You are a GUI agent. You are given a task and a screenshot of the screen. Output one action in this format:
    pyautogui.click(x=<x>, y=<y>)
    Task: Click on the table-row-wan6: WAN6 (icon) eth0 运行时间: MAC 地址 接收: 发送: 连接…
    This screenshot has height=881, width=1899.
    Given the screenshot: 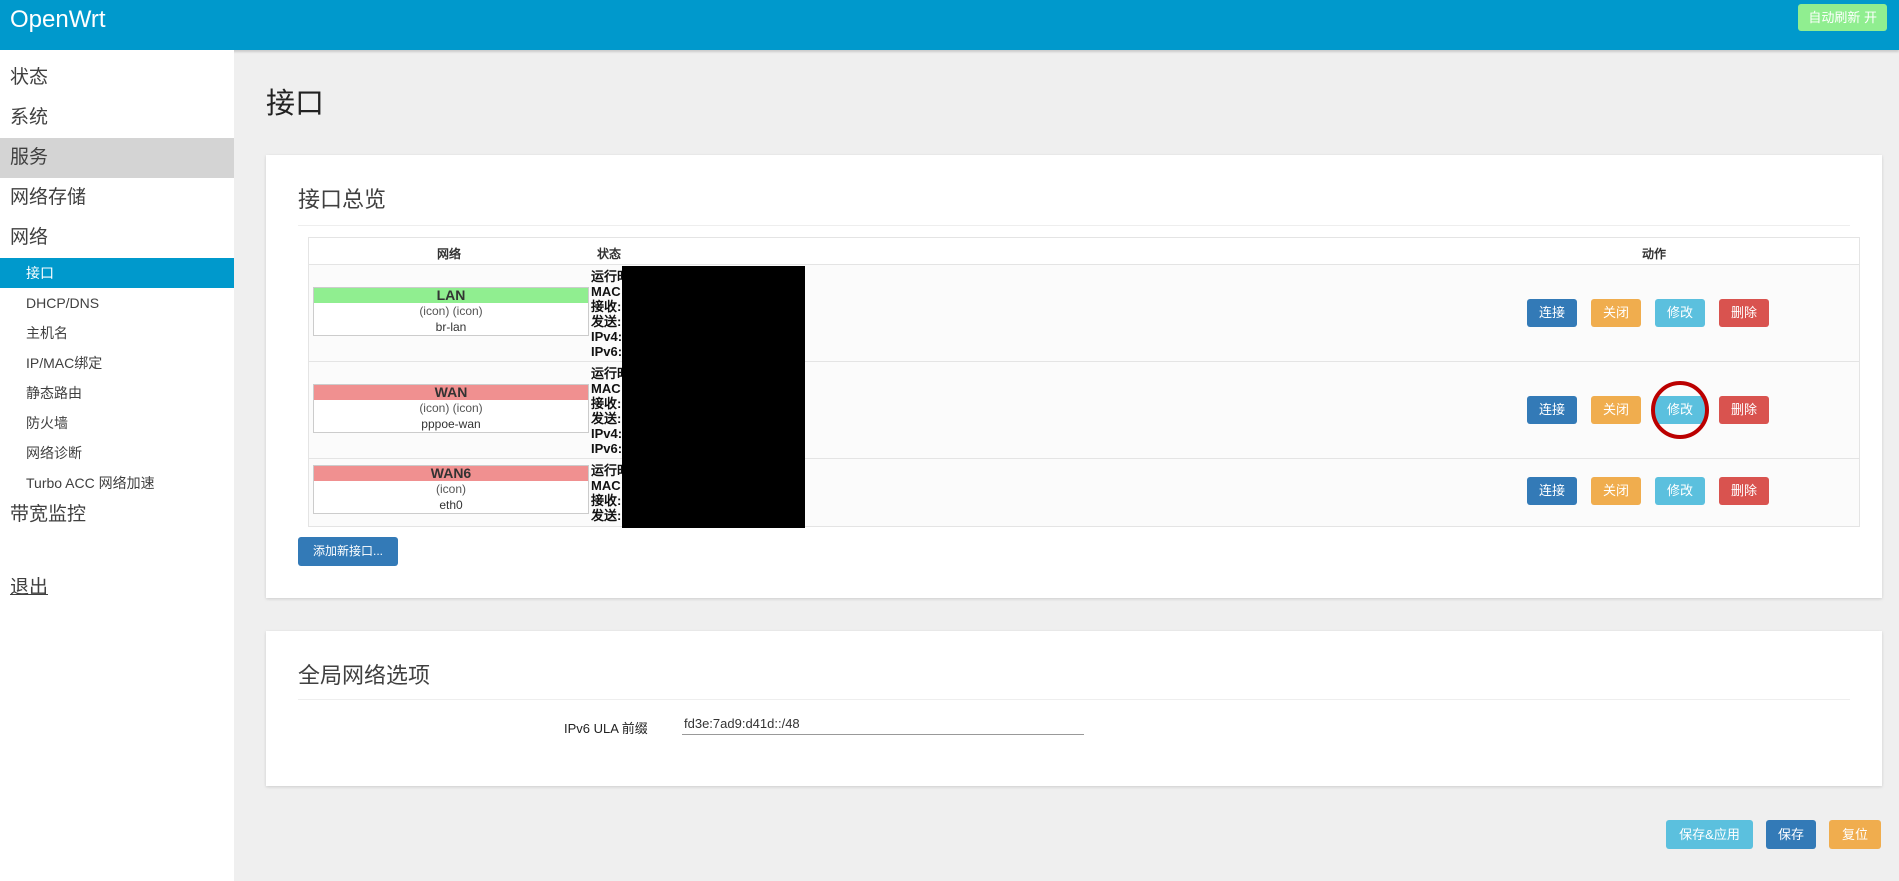 What is the action you would take?
    pyautogui.click(x=1084, y=493)
    